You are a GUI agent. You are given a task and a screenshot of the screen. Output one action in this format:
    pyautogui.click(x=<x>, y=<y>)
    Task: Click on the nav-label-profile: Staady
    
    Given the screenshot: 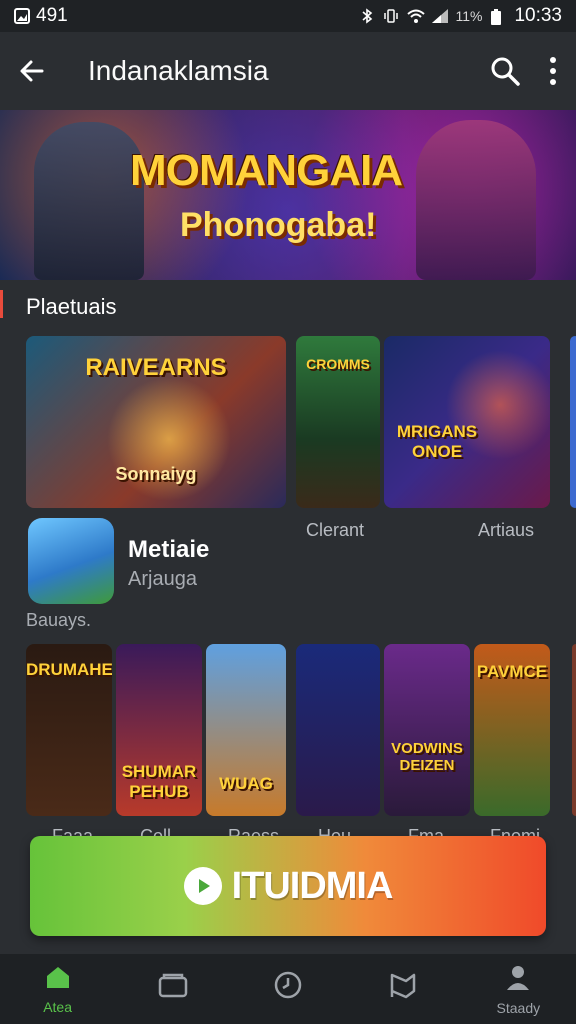 What is the action you would take?
    pyautogui.click(x=518, y=1007)
    